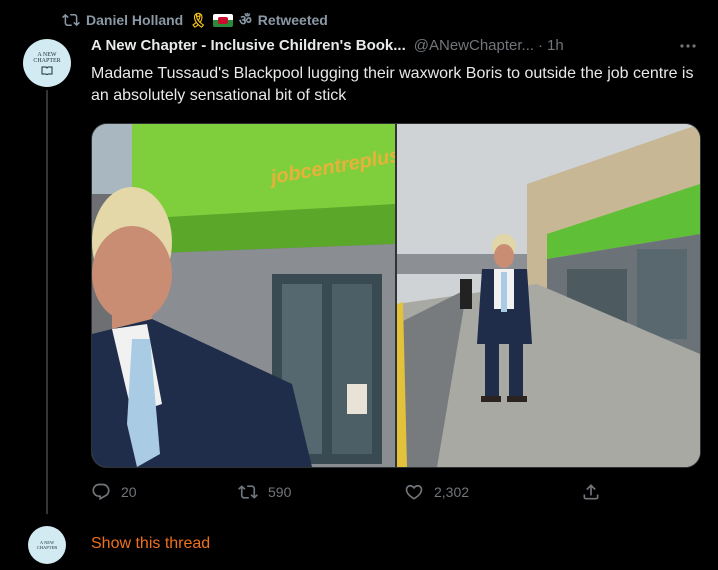 Image resolution: width=718 pixels, height=570 pixels. What do you see at coordinates (223, 20) in the screenshot?
I see `welsh-flag-icon` at bounding box center [223, 20].